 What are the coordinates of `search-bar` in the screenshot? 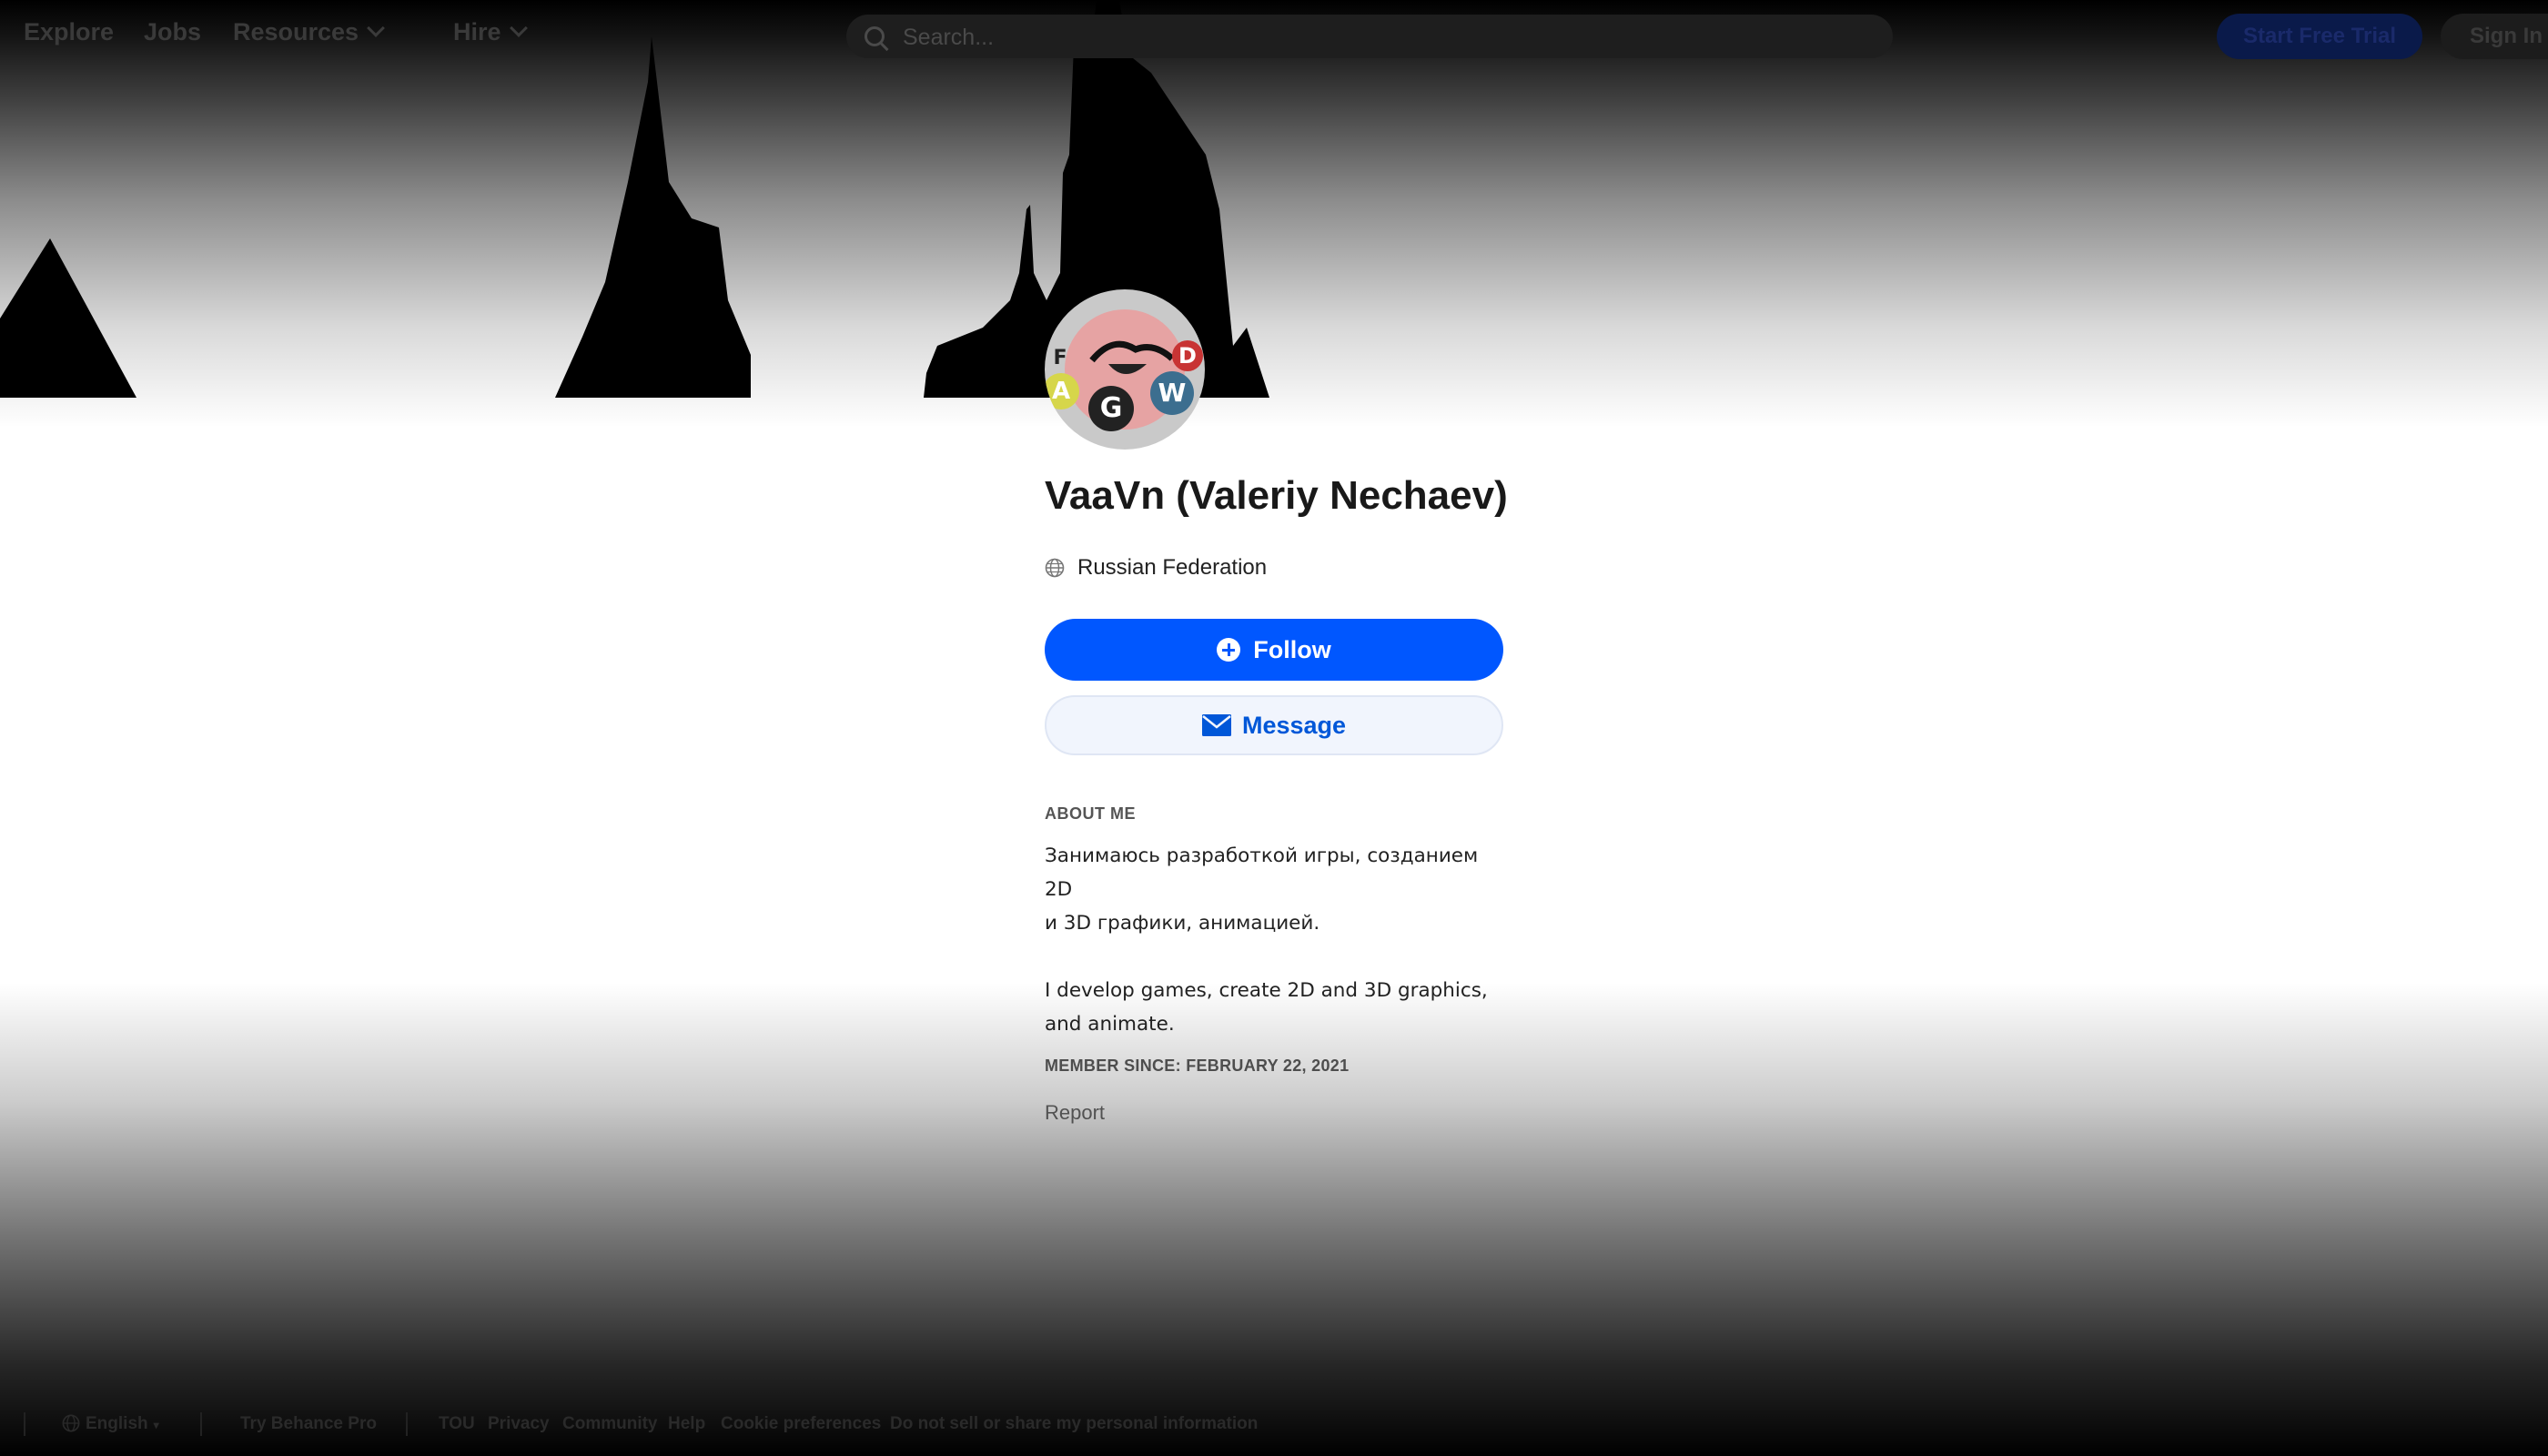 It's located at (1370, 37).